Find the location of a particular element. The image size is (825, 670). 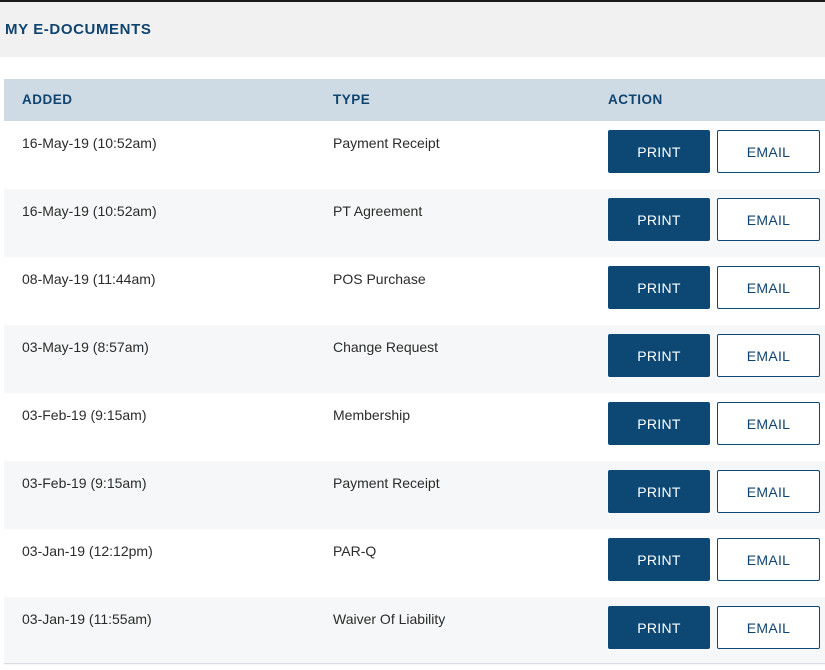

table-bottom-divider is located at coordinates (414, 663).